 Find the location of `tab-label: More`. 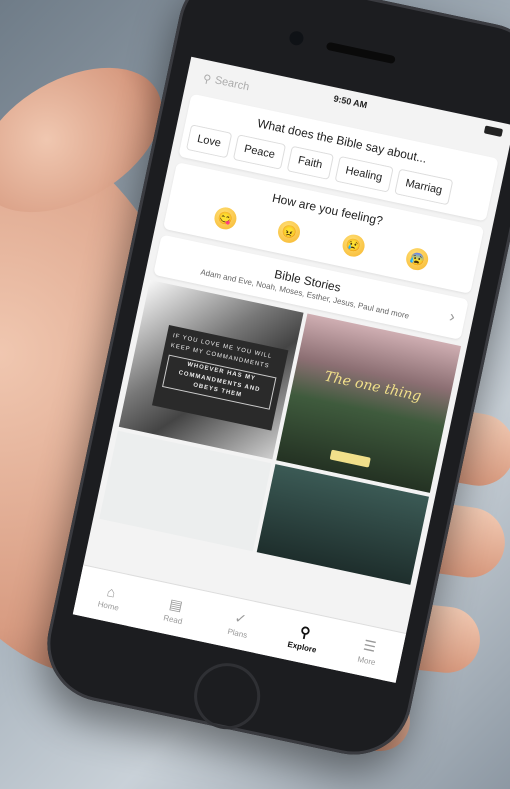

tab-label: More is located at coordinates (366, 661).